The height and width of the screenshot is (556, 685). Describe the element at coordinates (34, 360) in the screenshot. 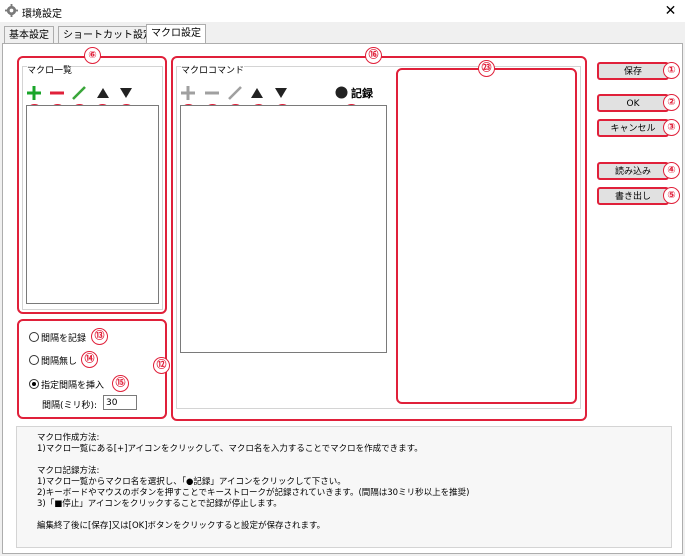

I see `radio-no-interval` at that location.